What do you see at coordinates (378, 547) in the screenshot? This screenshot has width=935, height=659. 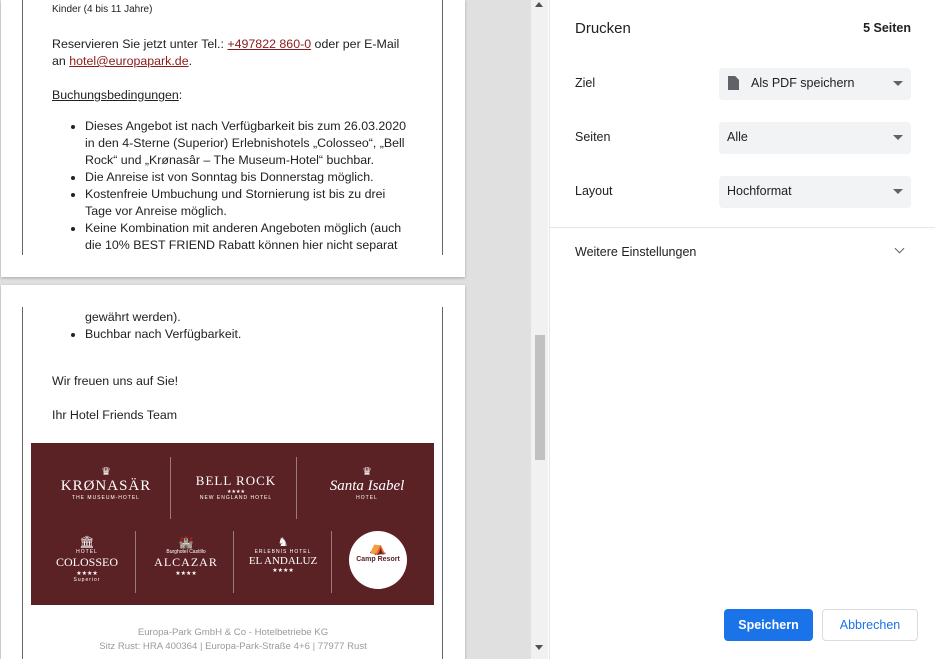 I see `wagon-icon: ⛺` at bounding box center [378, 547].